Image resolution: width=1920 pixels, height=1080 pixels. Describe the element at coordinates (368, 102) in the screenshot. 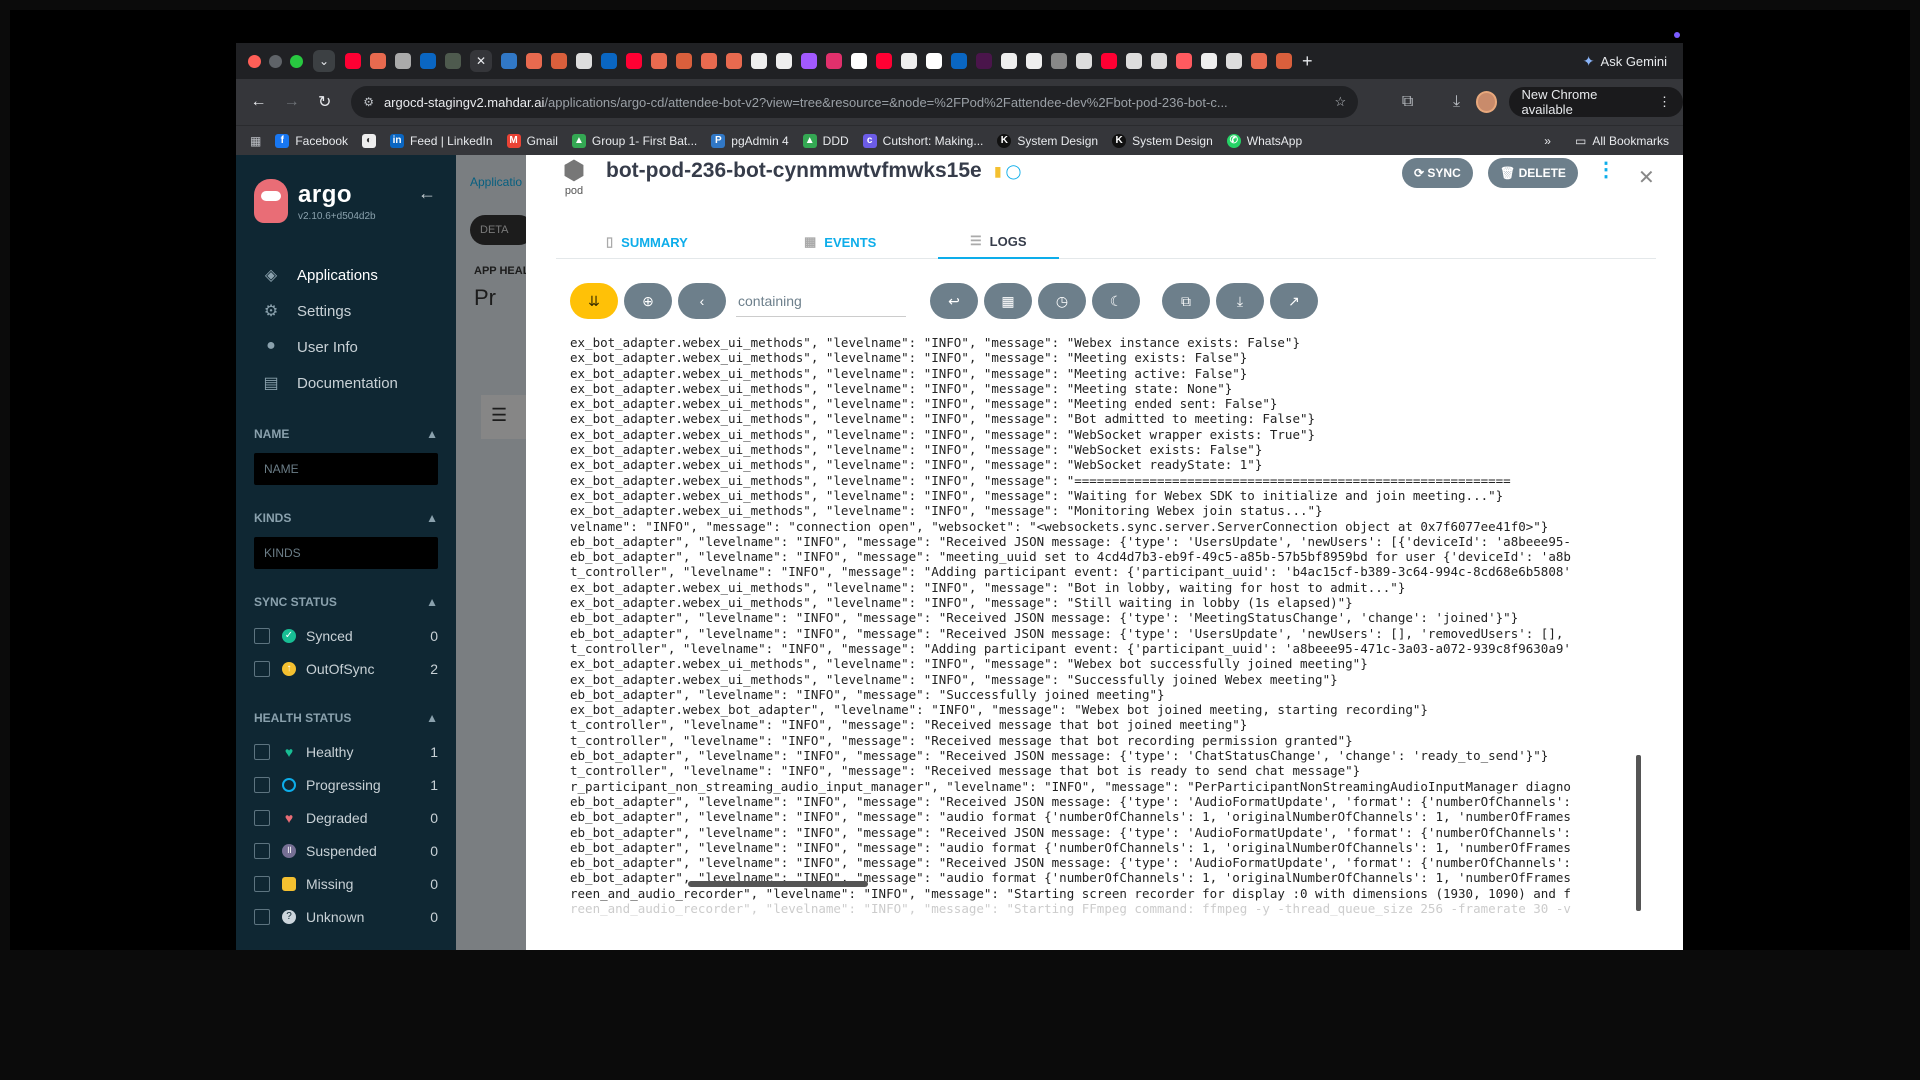

I see `site-settings-icon: ⚙` at that location.